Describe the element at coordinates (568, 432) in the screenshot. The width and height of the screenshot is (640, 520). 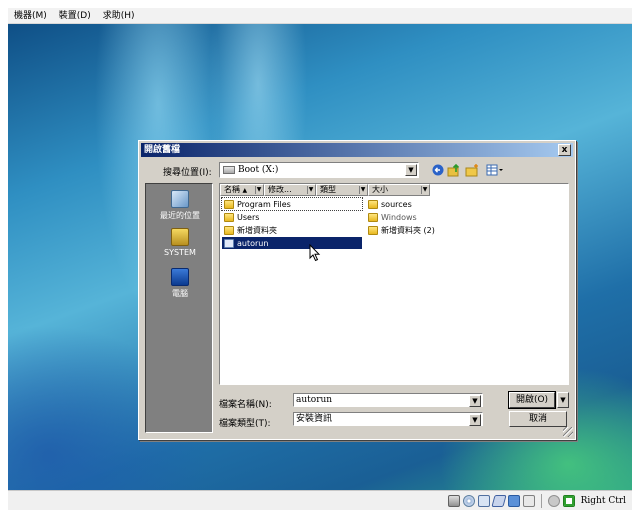
I see `resize-grip` at that location.